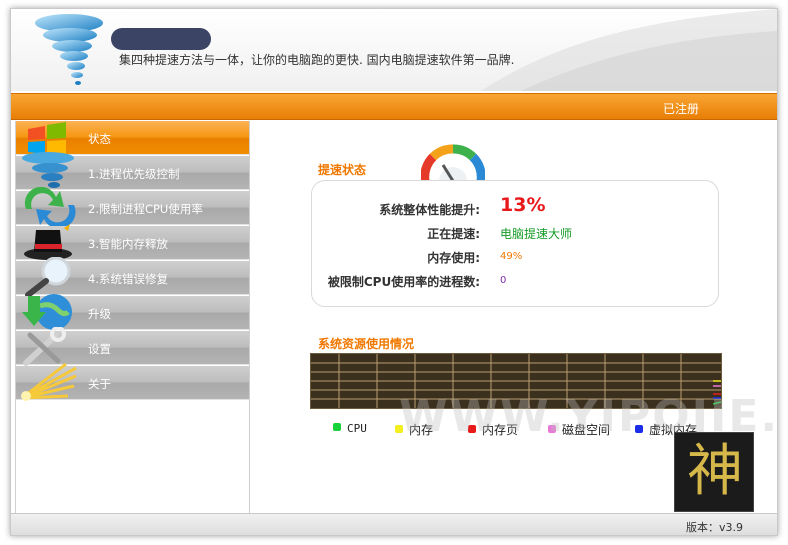 The width and height of the screenshot is (788, 545). What do you see at coordinates (403, 282) in the screenshot?
I see `limited-process-count-label: 被限制CPU使用率的进程数:` at bounding box center [403, 282].